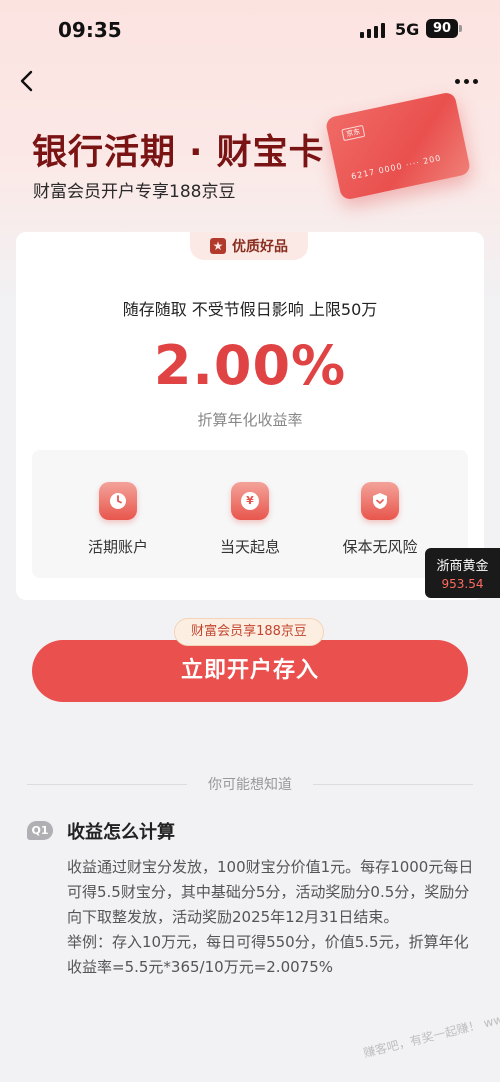  Describe the element at coordinates (250, 309) in the screenshot. I see `product-description: 随存随取 不受节假日影响 上限50万` at that location.